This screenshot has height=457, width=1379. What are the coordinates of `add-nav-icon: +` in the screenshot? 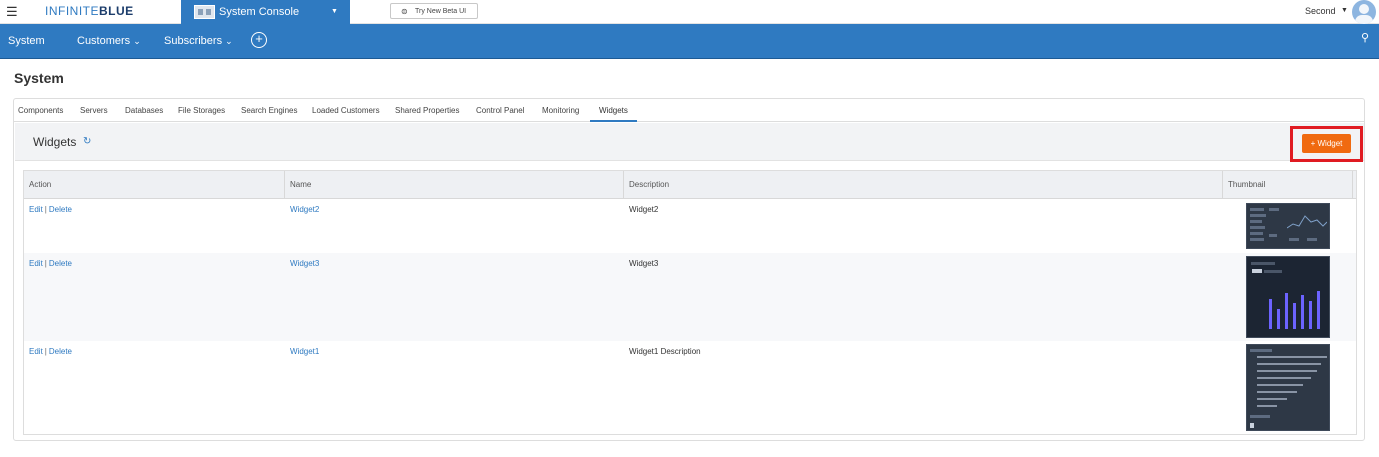 It's located at (259, 40).